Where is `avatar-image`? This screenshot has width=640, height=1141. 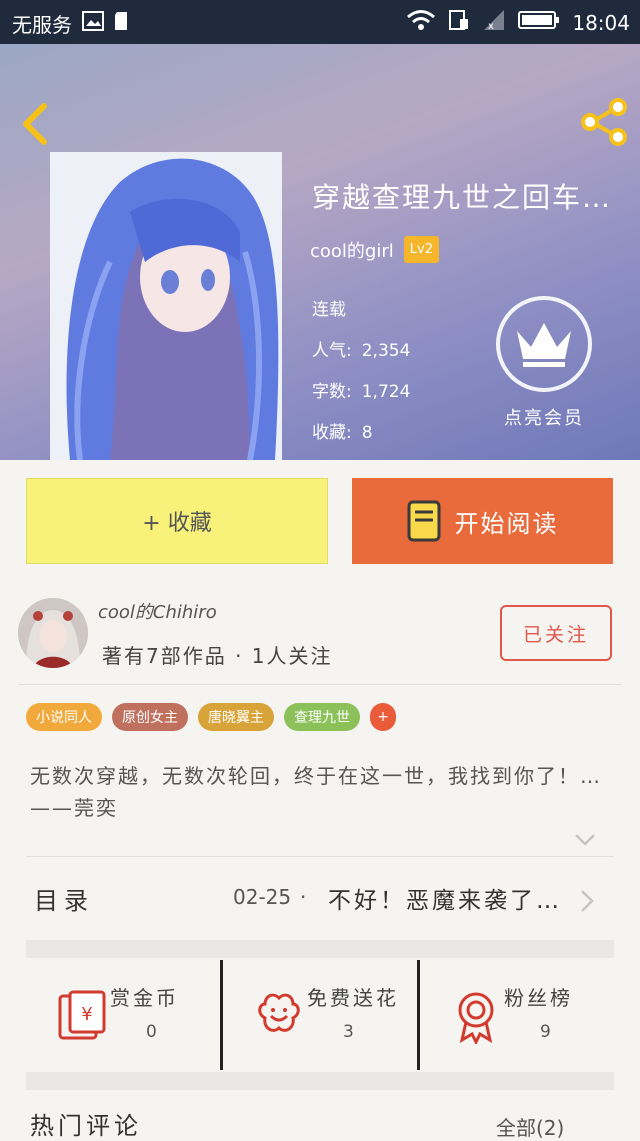 avatar-image is located at coordinates (53, 633).